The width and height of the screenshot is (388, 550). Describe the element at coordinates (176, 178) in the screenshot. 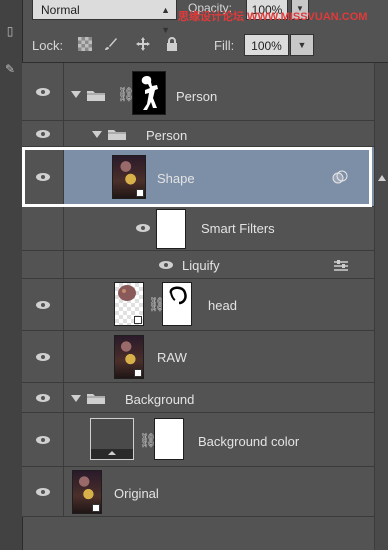

I see `layer-name: Shape` at that location.